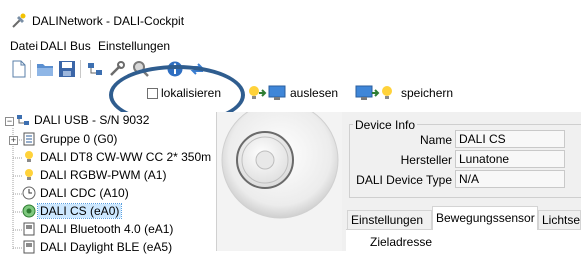 The width and height of the screenshot is (581, 257). I want to click on save-disk-icon, so click(67, 69).